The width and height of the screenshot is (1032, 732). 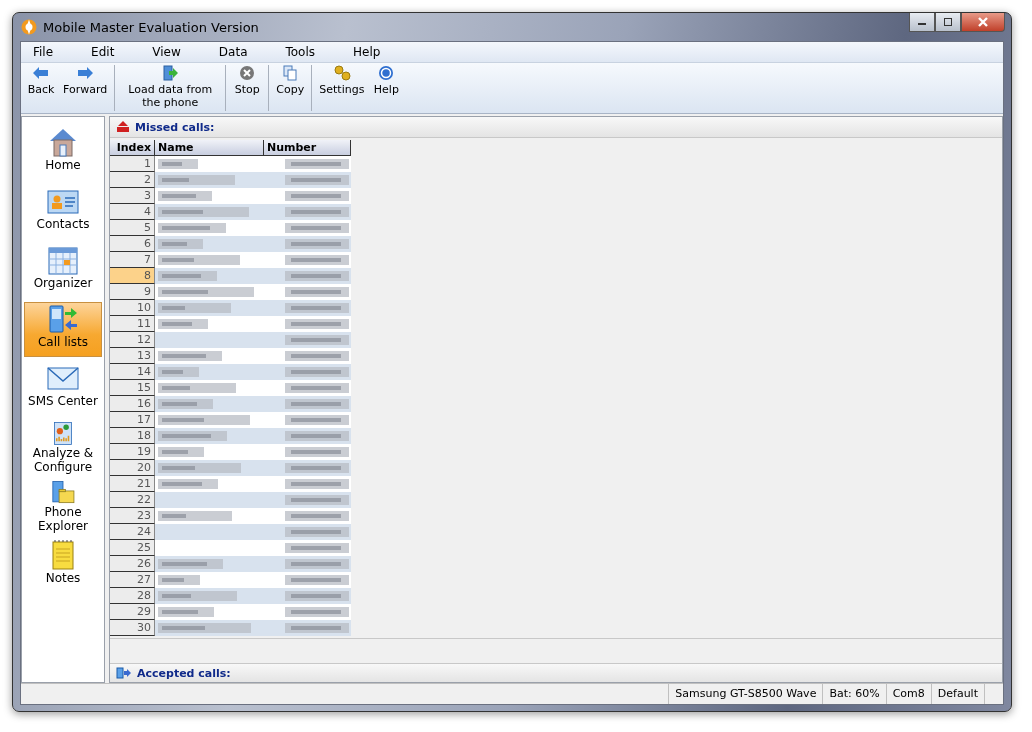 I want to click on row-index: 11, so click(x=132, y=324).